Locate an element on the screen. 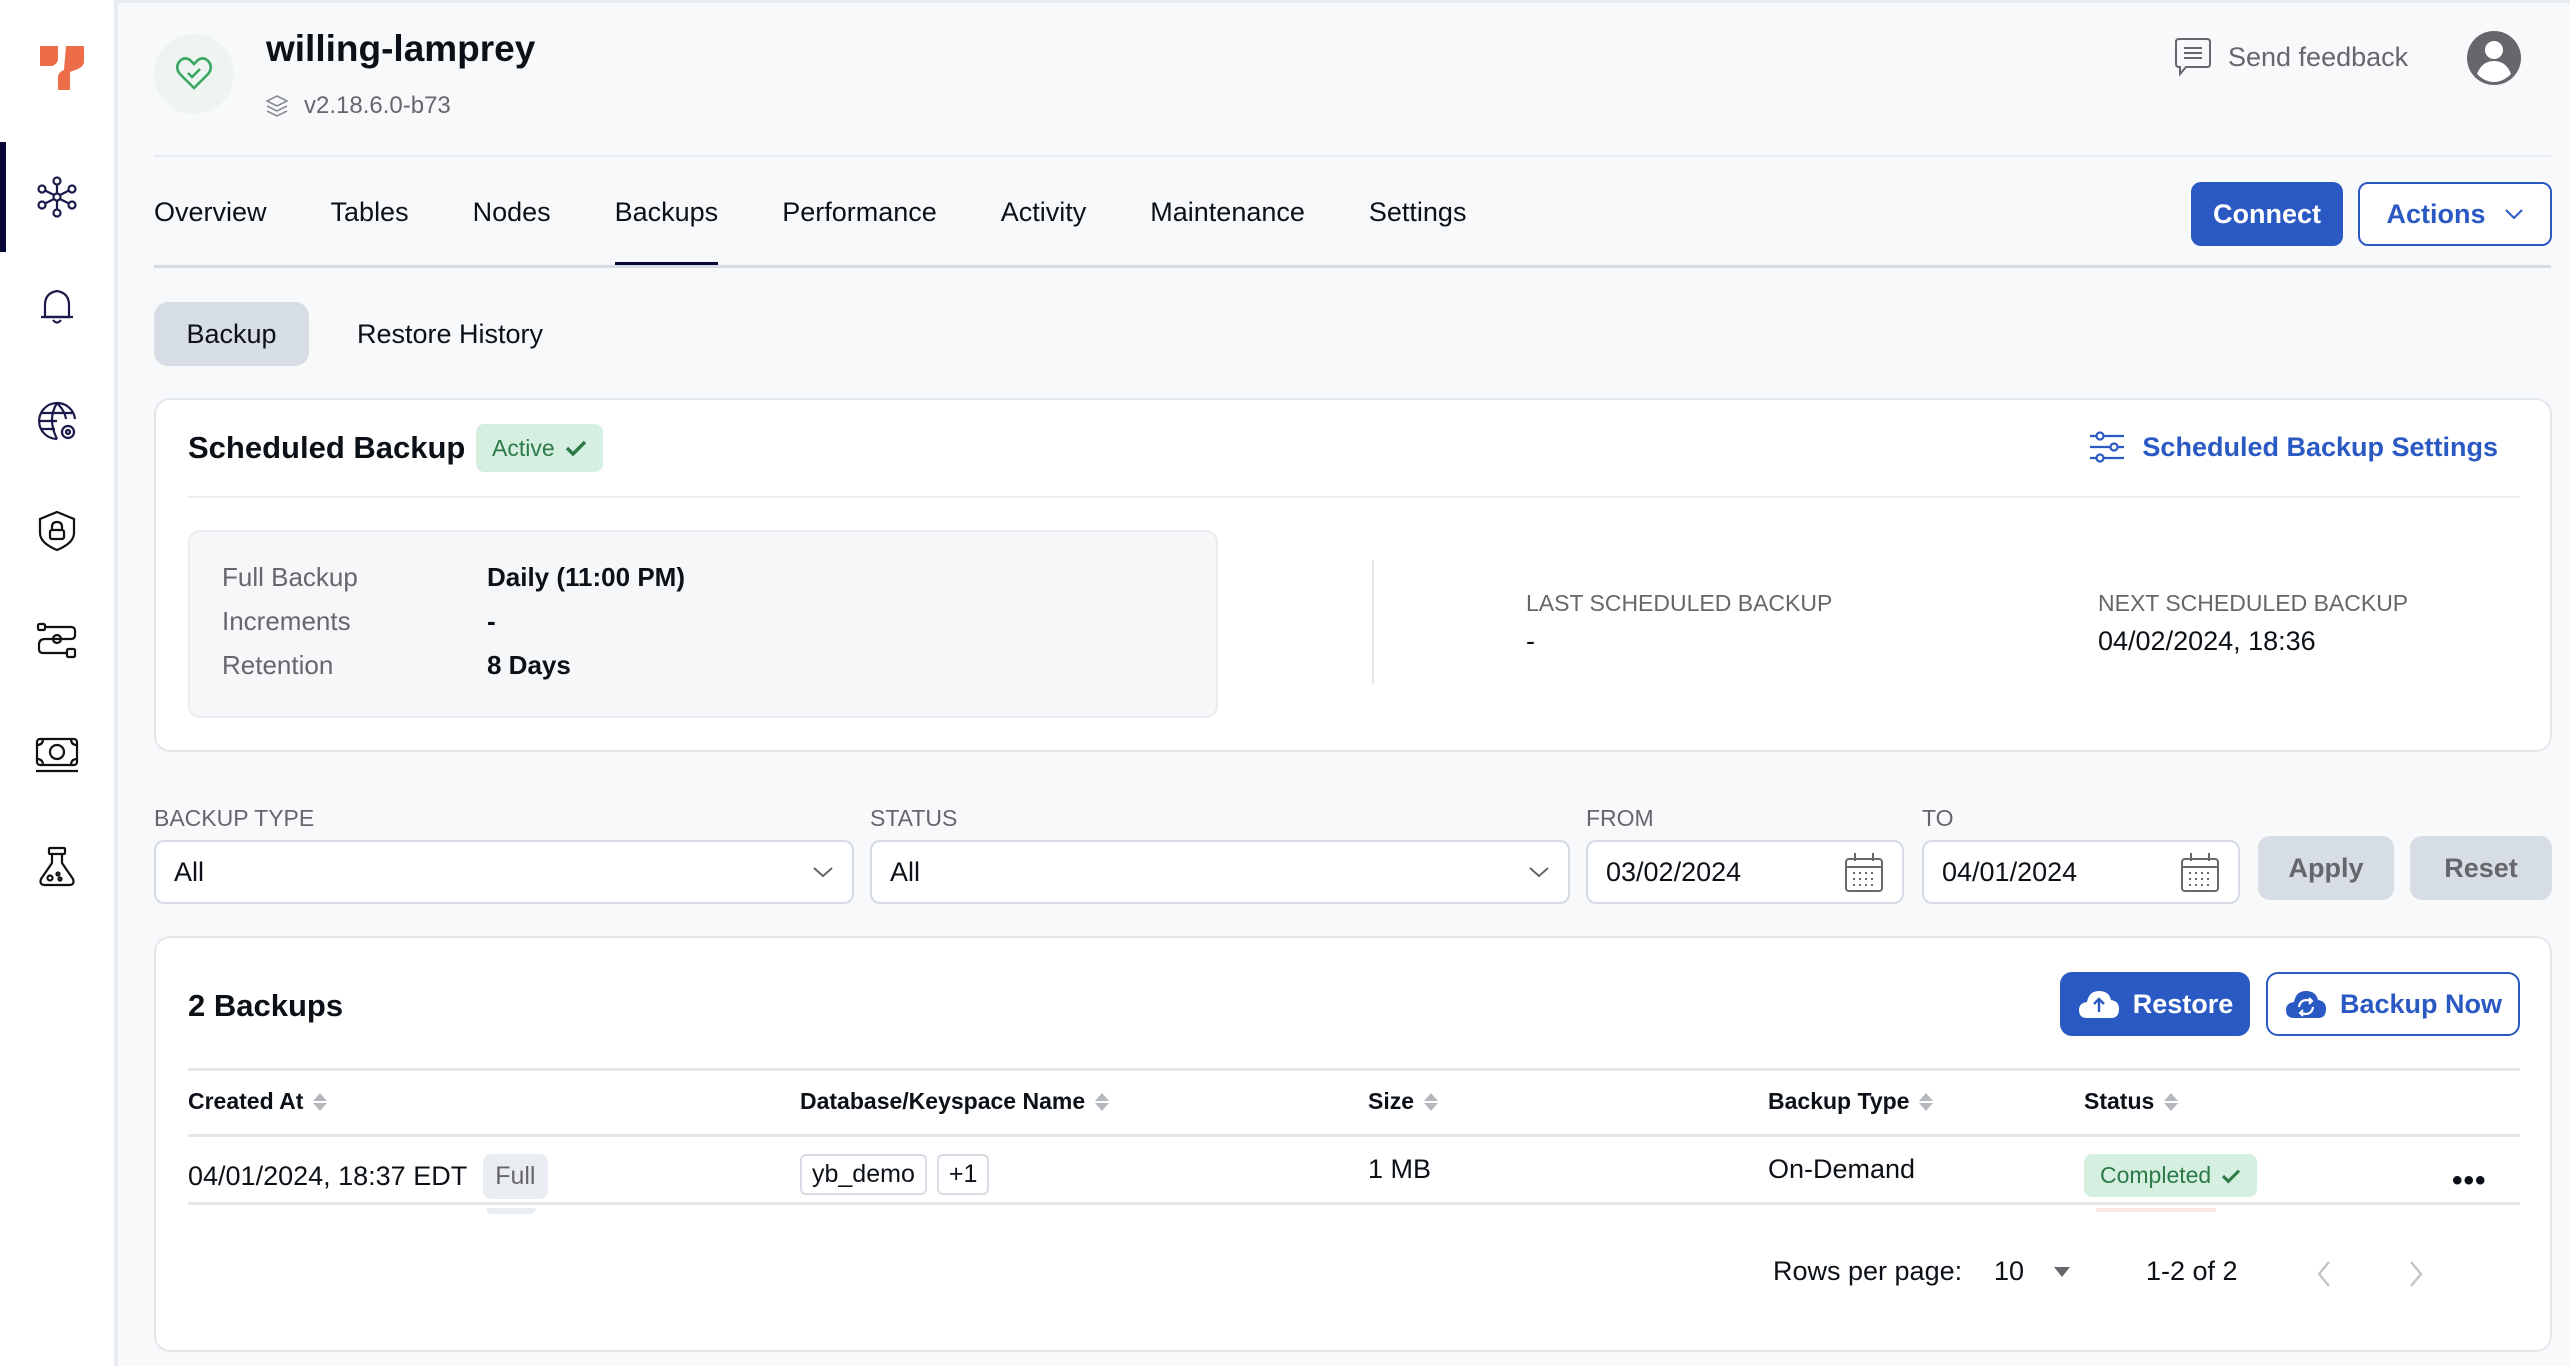  row-2-partial-status is located at coordinates (2156, 1210).